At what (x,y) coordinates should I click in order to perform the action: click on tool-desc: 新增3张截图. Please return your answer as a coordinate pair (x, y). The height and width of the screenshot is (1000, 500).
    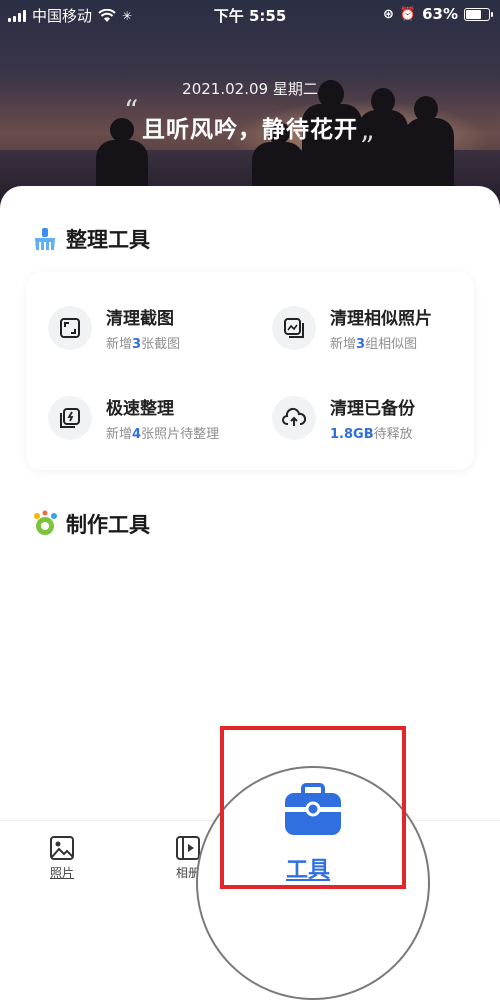
    Looking at the image, I should click on (143, 344).